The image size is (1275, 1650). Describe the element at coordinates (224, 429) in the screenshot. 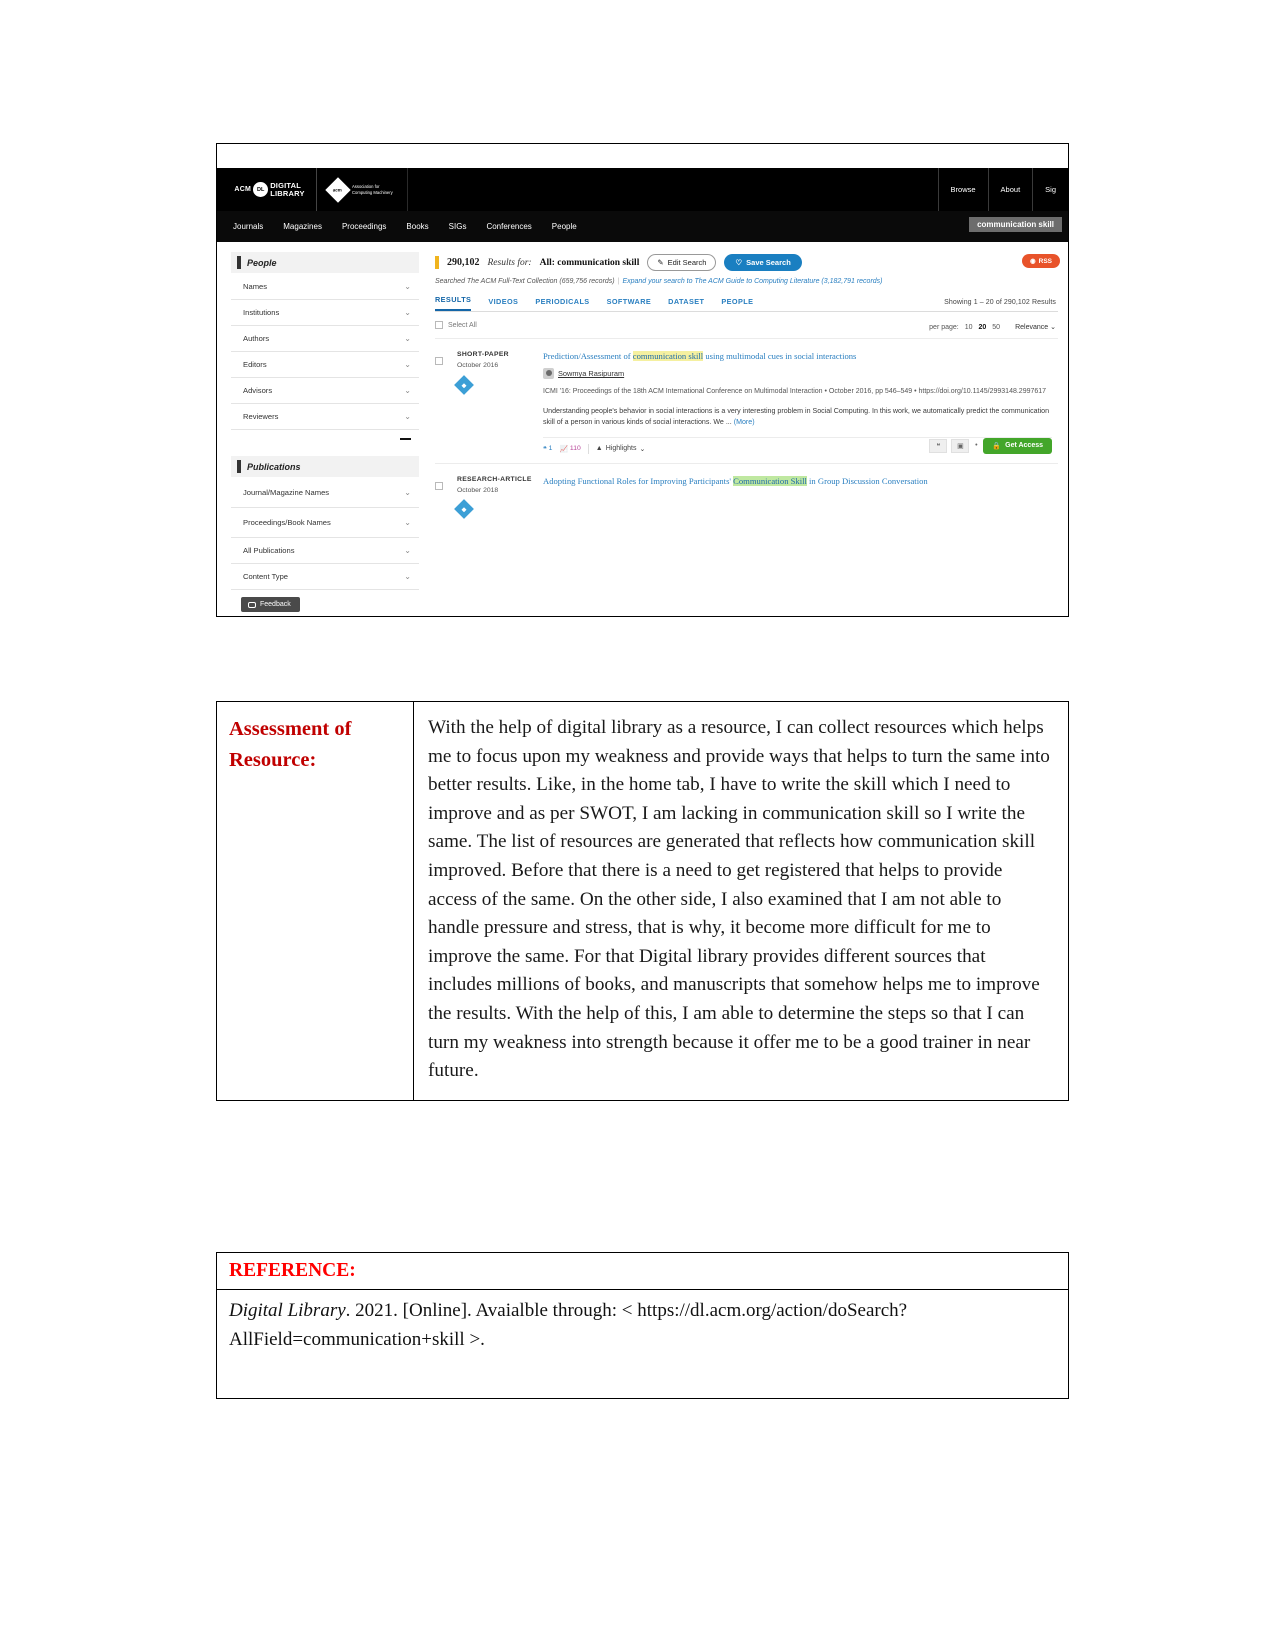

I see `left-gutter` at that location.